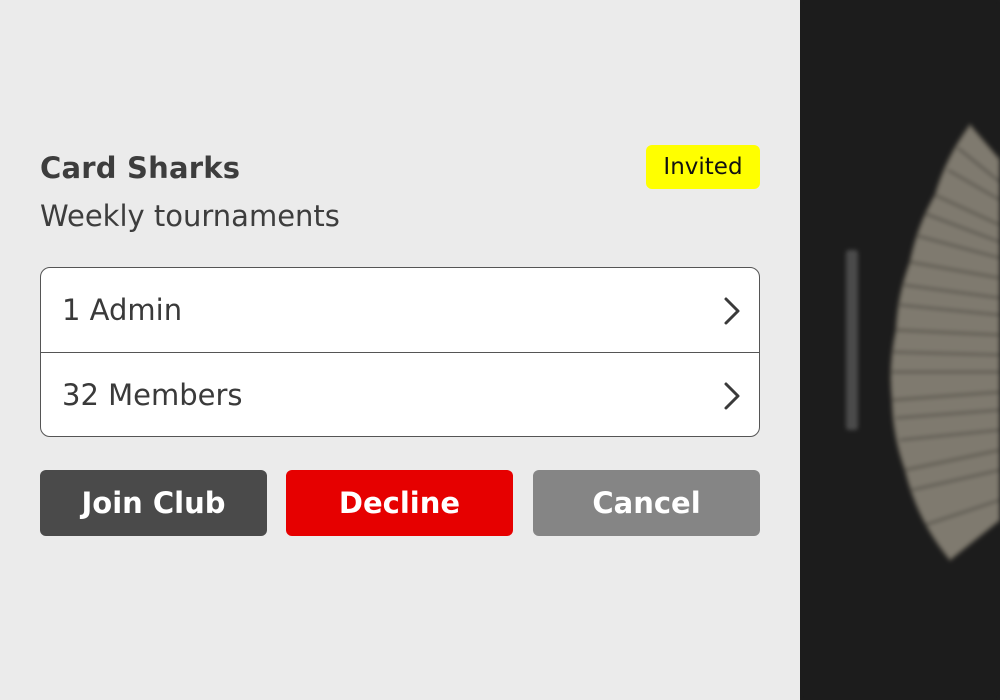  Describe the element at coordinates (122, 310) in the screenshot. I see `list-item-label: 1 Admin` at that location.